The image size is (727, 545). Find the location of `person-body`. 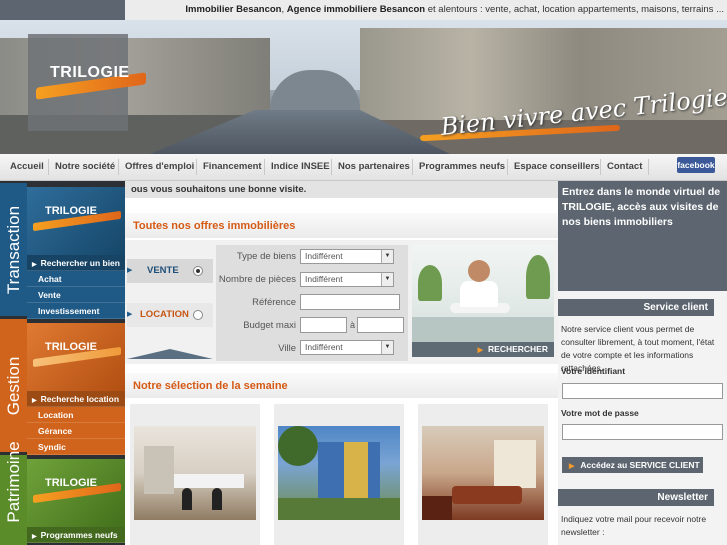

person-body is located at coordinates (479, 294).